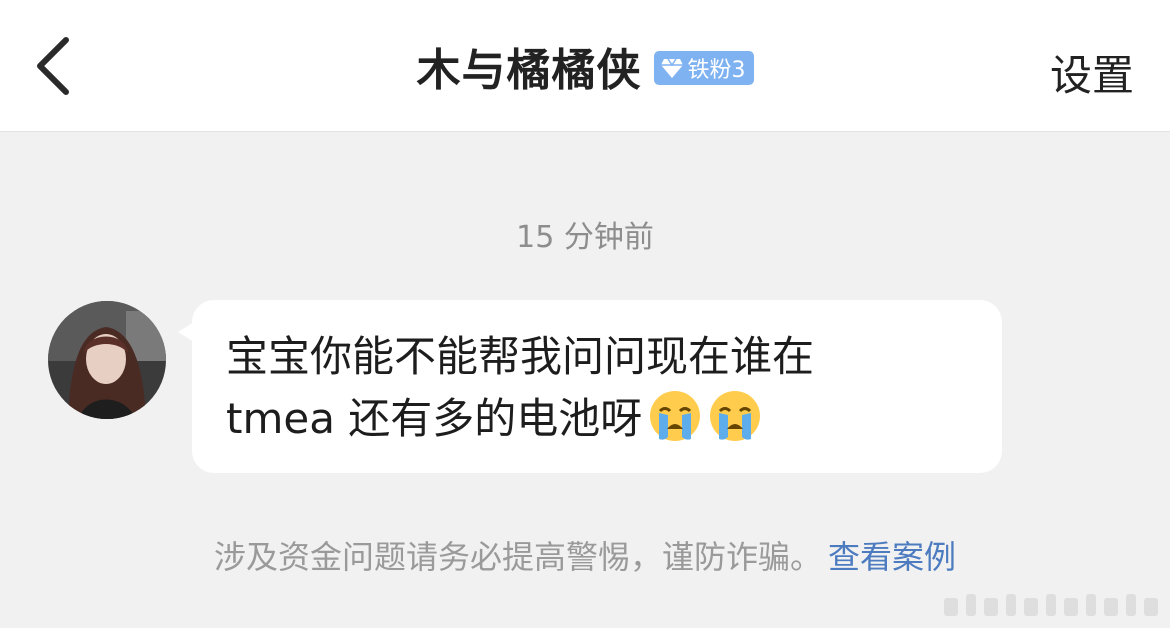  I want to click on fan-badge: 铁粉3, so click(703, 68).